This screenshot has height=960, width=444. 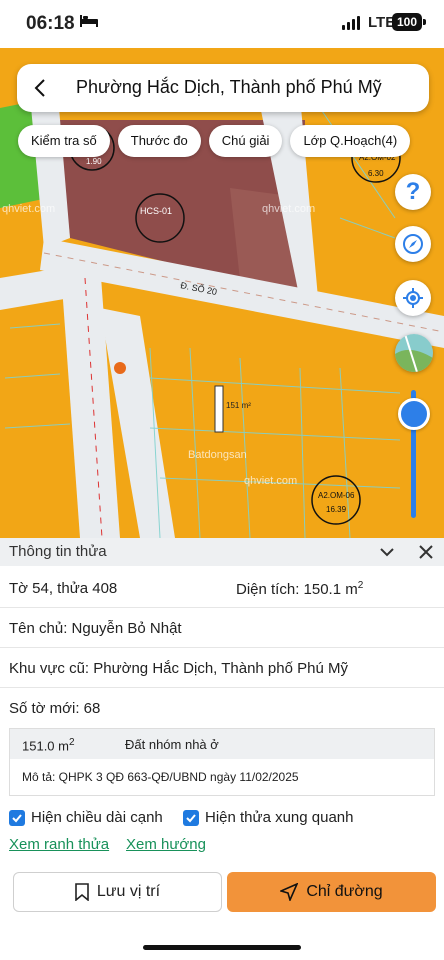 What do you see at coordinates (350, 141) in the screenshot?
I see `chip-planning-layers: Lớp Q.Hoạch(4)` at bounding box center [350, 141].